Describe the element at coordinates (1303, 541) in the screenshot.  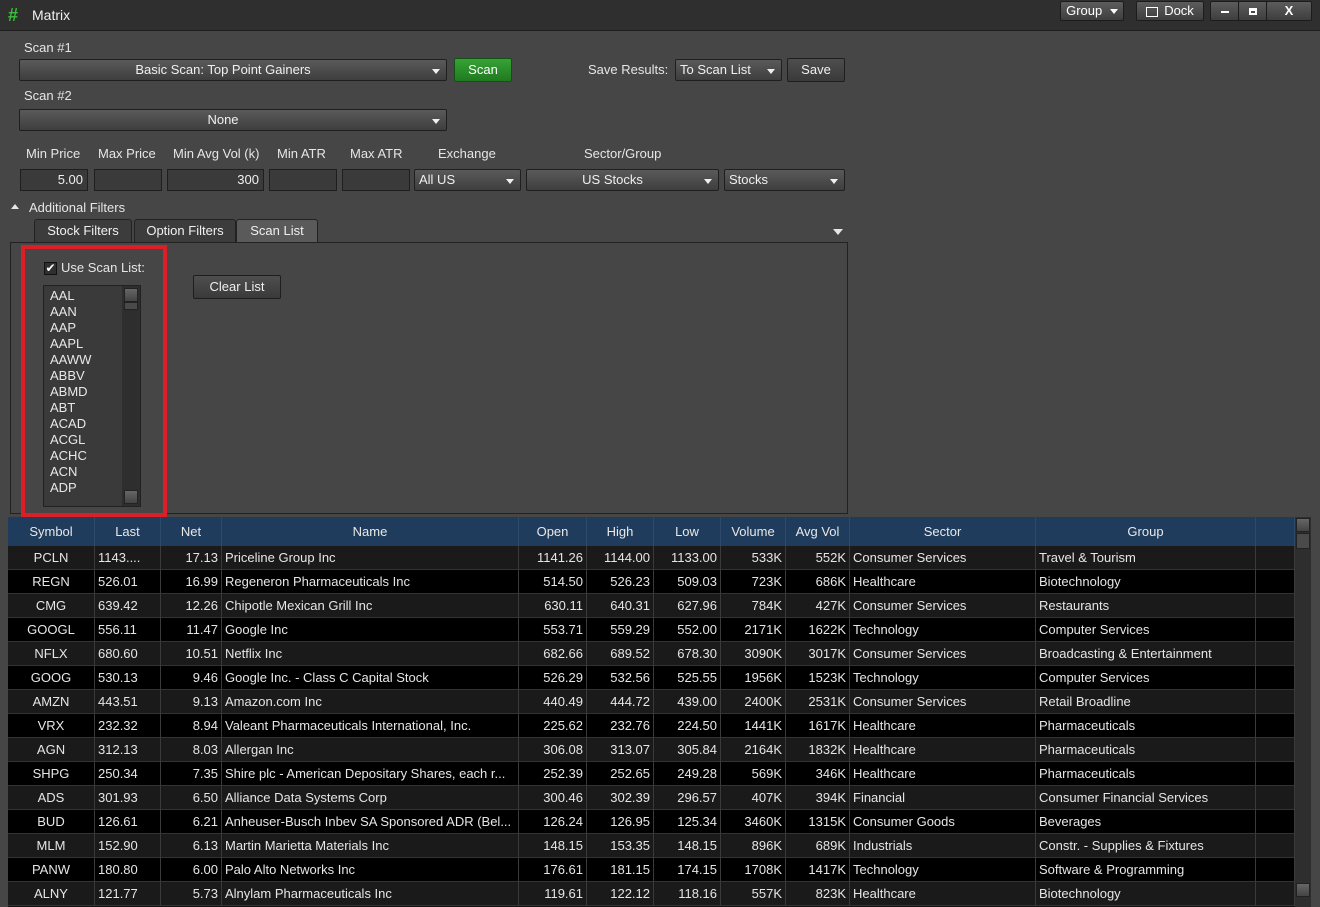
I see `scroll-thumb` at that location.